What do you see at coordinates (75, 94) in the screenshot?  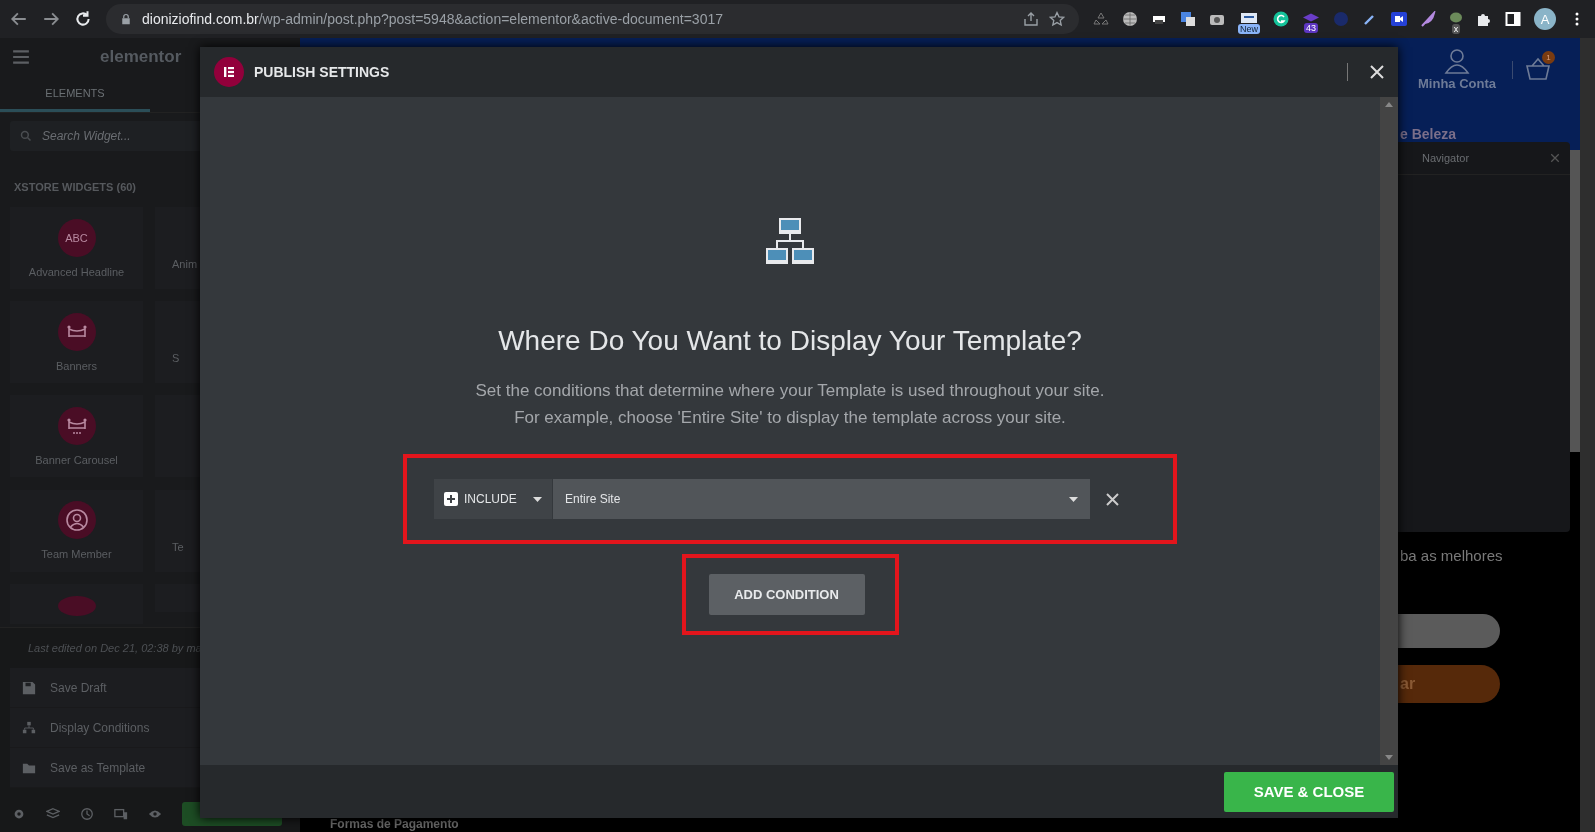 I see `elements-tab: ELEMENTS` at bounding box center [75, 94].